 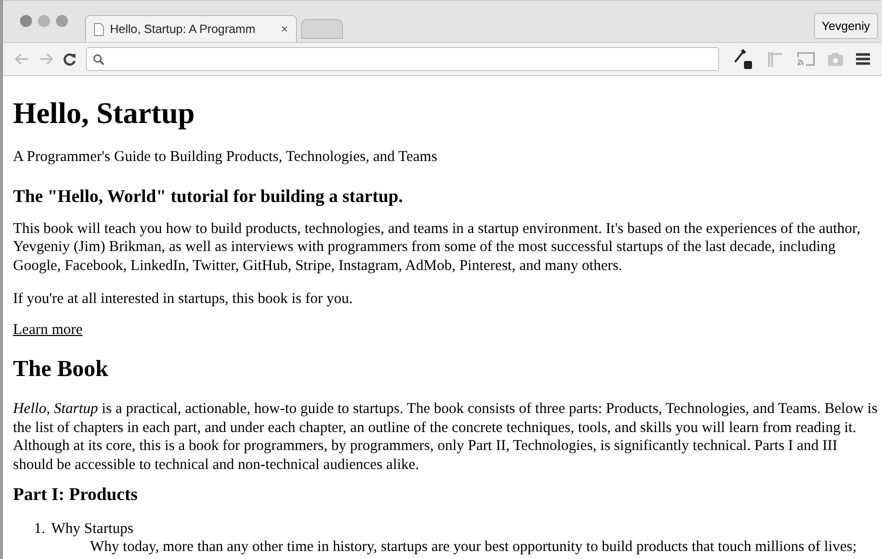 I want to click on chapter-summary: Why today, more than any other time in history, startups are your best opportunity to build products that touch millions of lives;, so click(x=473, y=546).